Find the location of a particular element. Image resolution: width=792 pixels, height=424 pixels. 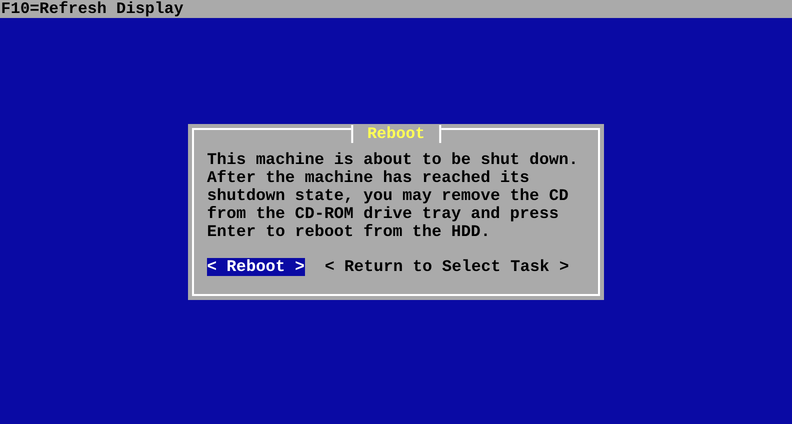

dialog-message: This machine is about to be shut down. After the machine has reached its shutdown state, you may remove the CD from the CD-ROM drive tray and press Enter to reboot from the HDD. is located at coordinates (393, 196).